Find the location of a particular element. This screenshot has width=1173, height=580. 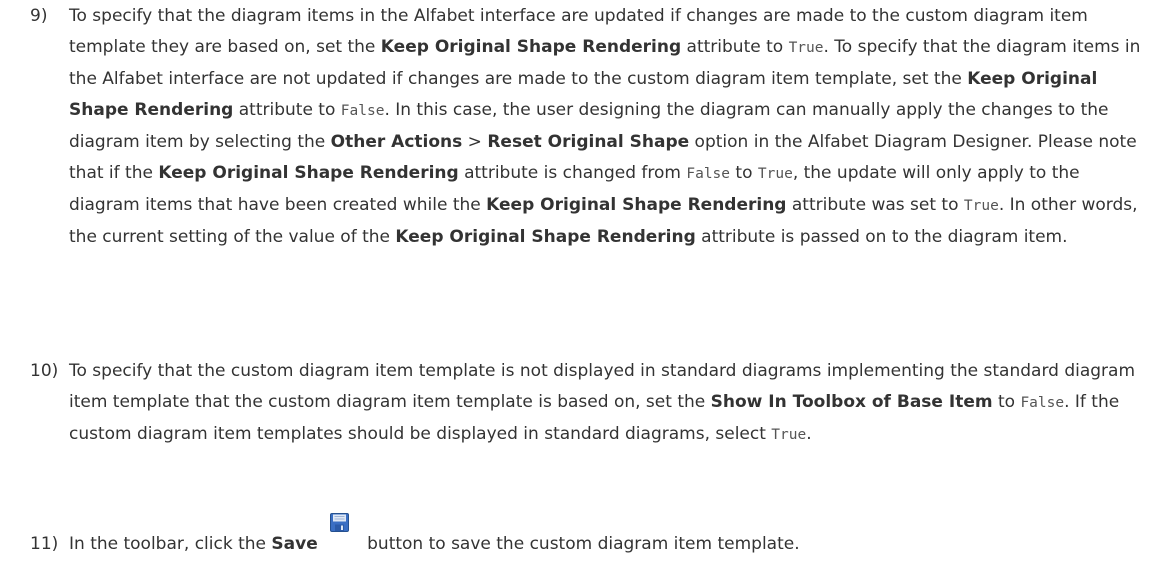

step-number: 9) is located at coordinates (39, 16).